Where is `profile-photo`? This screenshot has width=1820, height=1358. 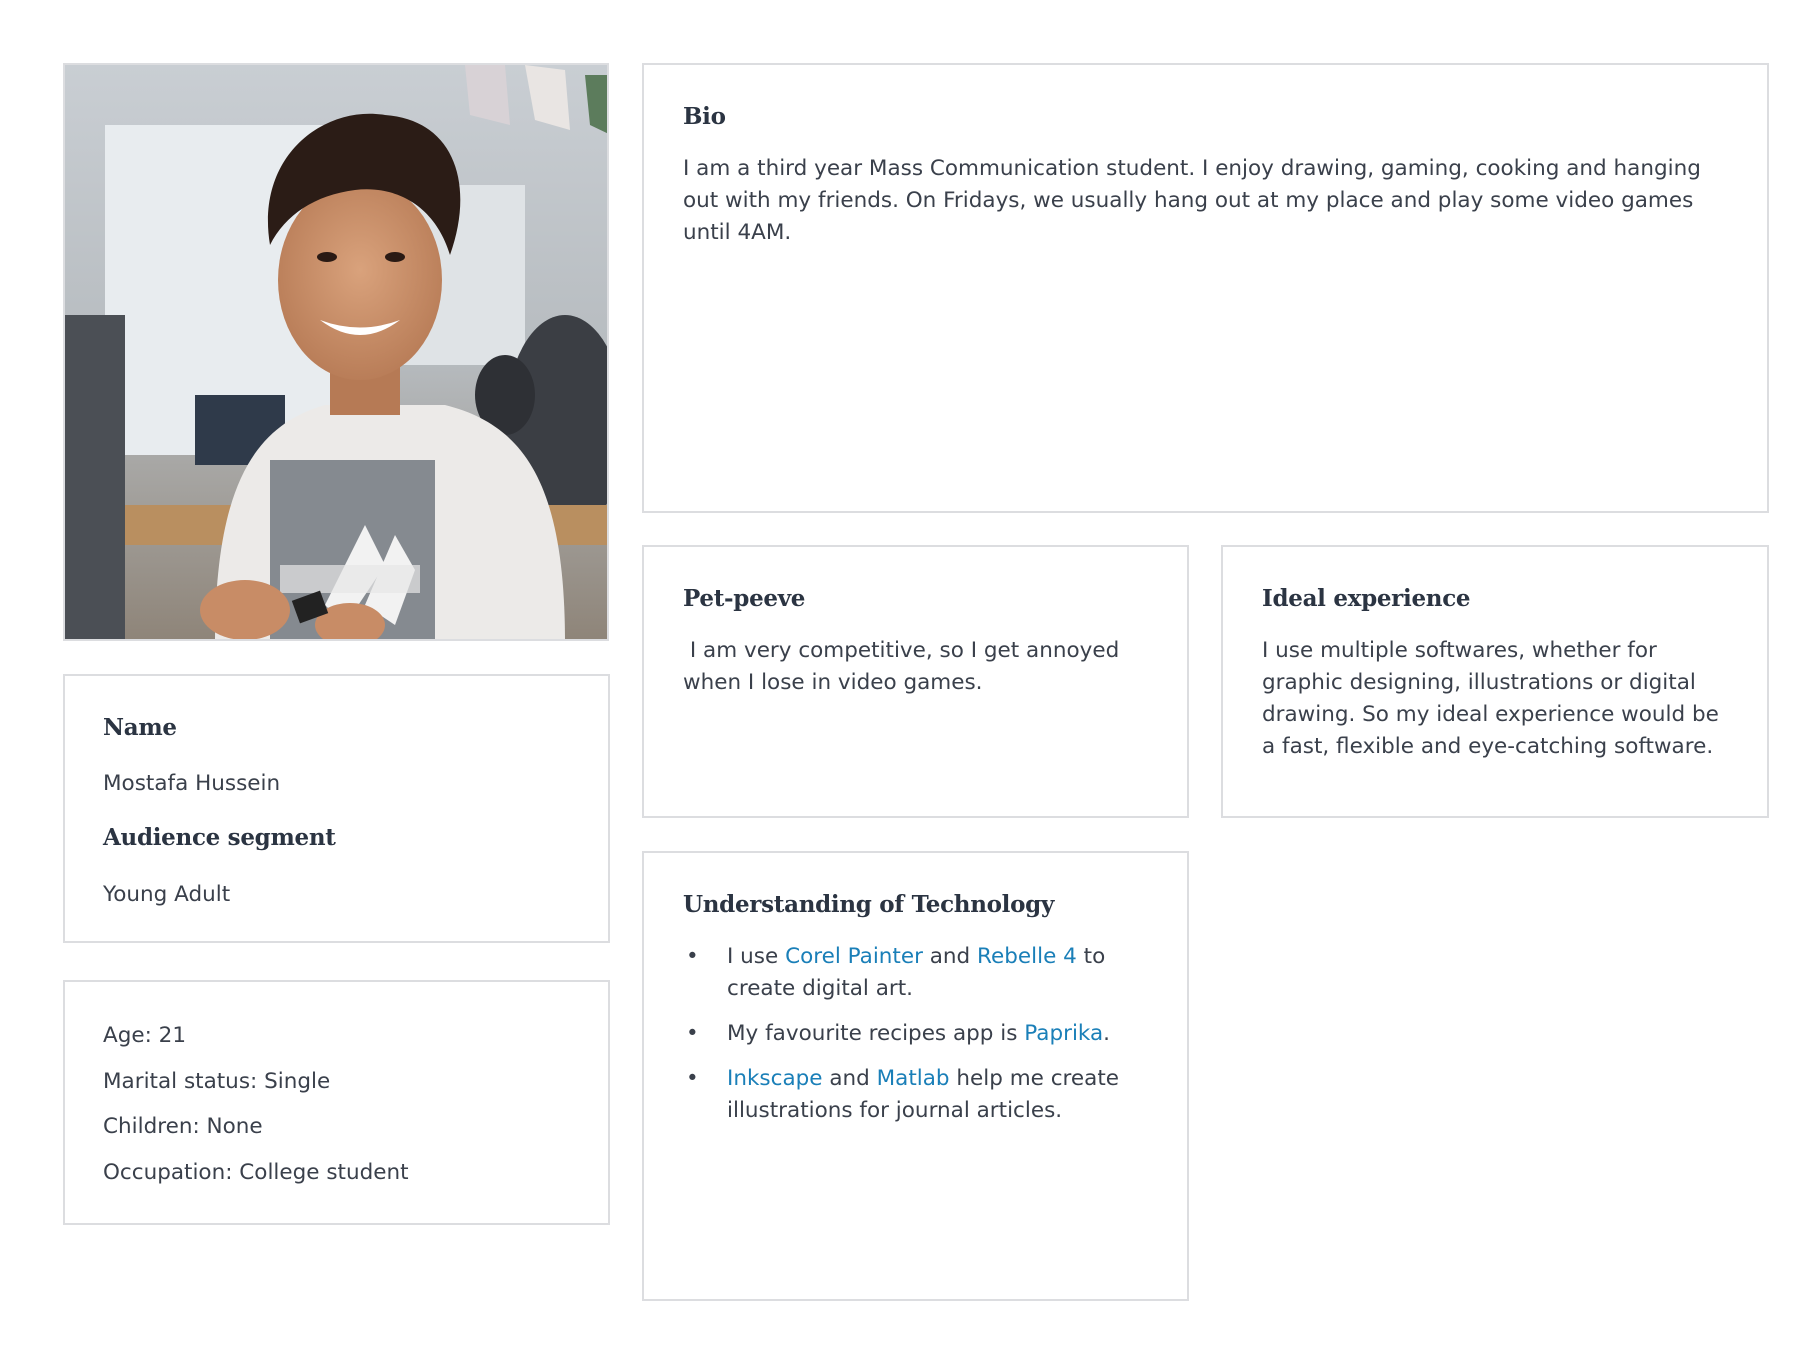
profile-photo is located at coordinates (336, 352).